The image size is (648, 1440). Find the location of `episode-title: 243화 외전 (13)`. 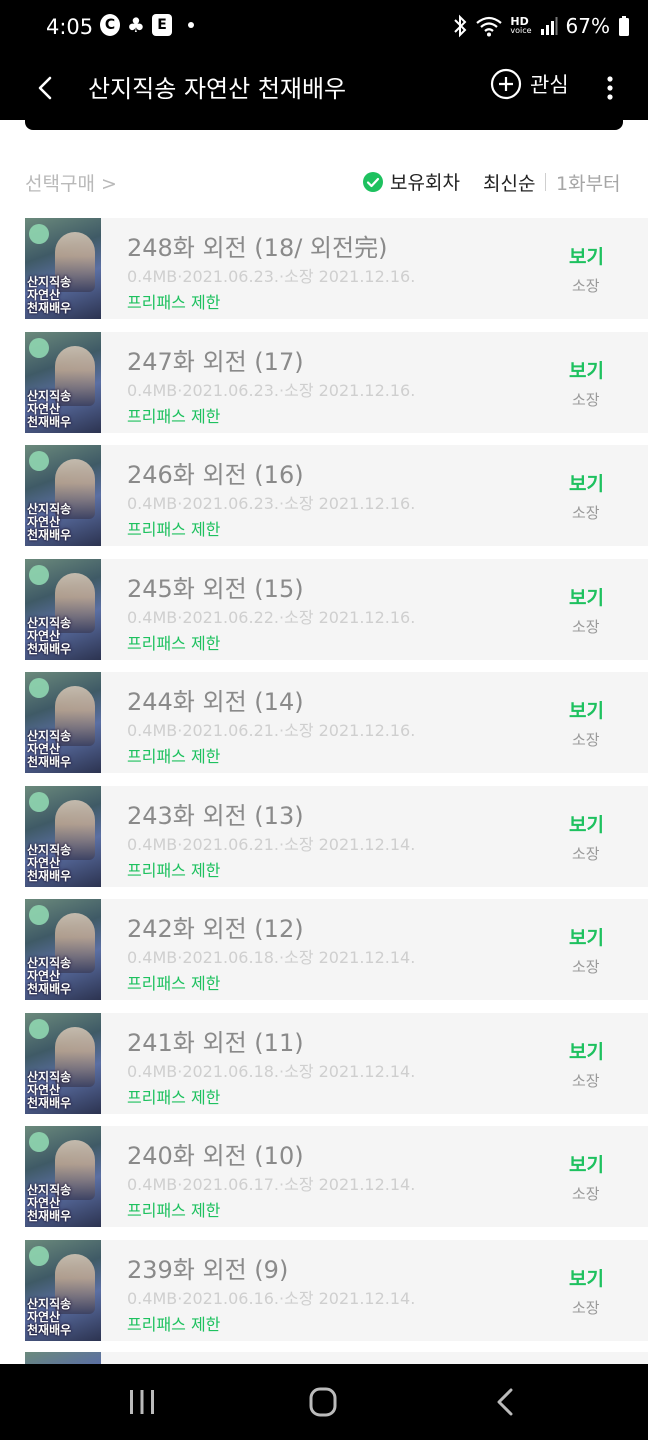

episode-title: 243화 외전 (13) is located at coordinates (215, 815).